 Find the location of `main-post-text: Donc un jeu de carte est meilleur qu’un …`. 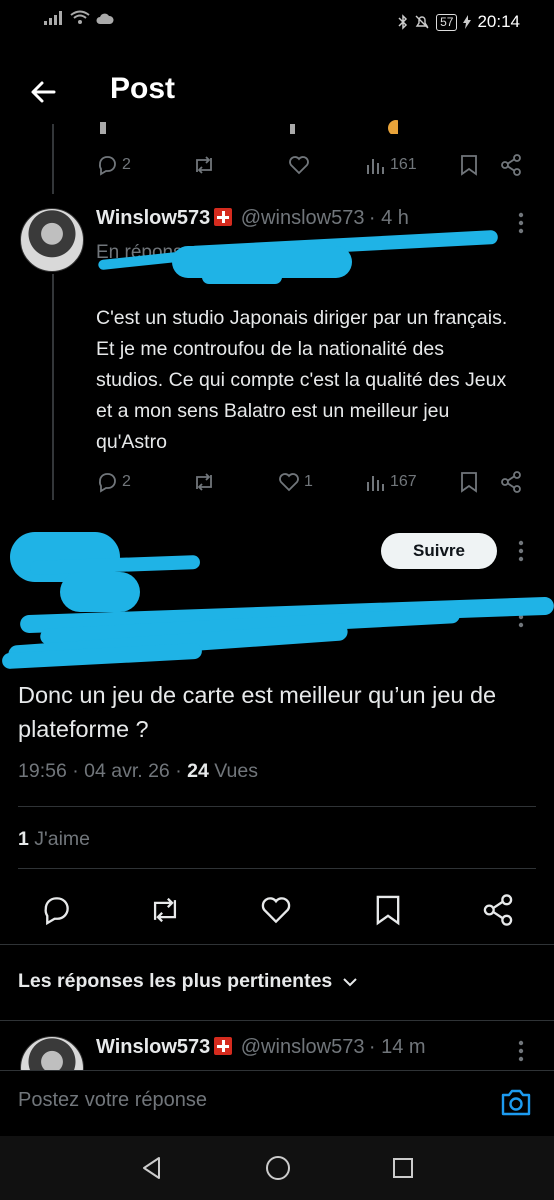

main-post-text: Donc un jeu de carte est meilleur qu’un … is located at coordinates (257, 712).